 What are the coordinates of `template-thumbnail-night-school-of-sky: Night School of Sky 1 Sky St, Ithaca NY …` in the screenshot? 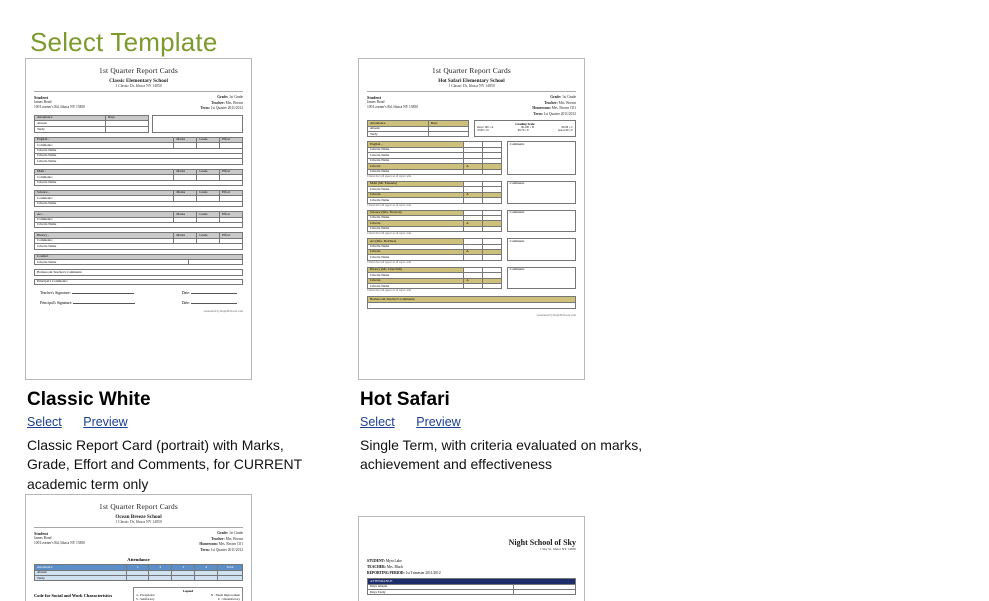 It's located at (471, 558).